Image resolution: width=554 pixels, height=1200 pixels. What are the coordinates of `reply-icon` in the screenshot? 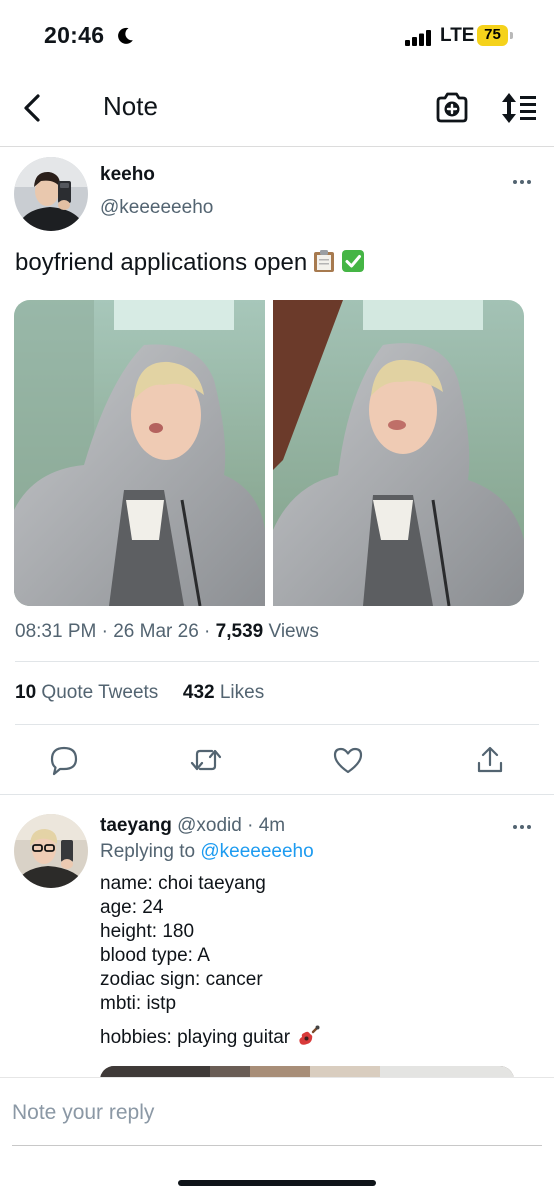 It's located at (64, 760).